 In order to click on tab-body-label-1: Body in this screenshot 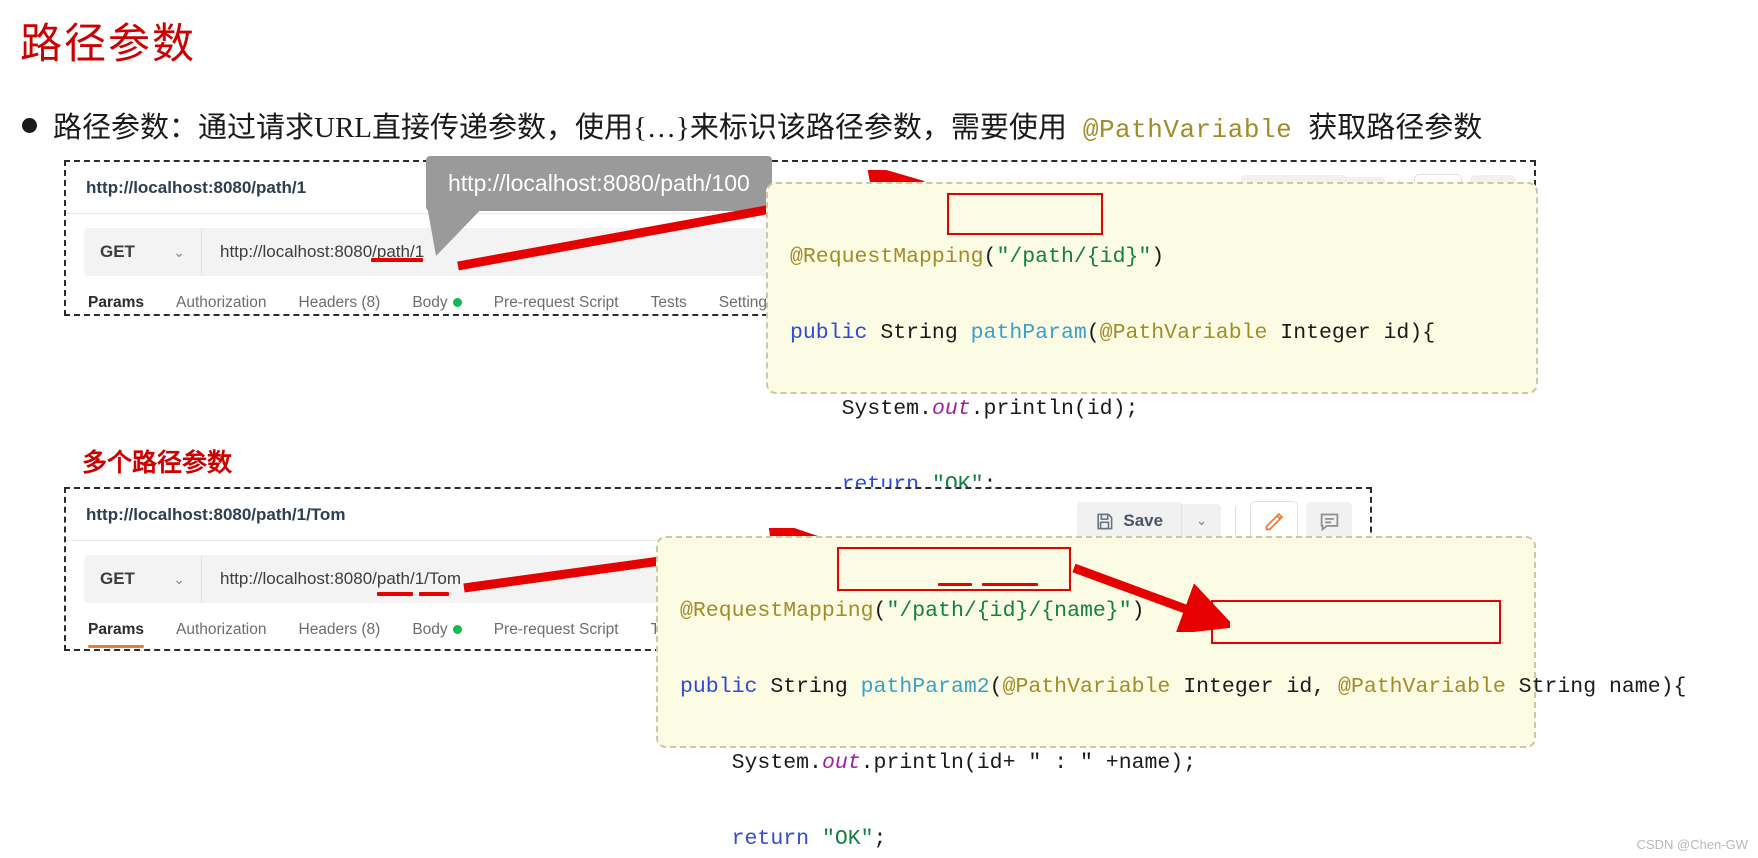, I will do `click(430, 302)`.